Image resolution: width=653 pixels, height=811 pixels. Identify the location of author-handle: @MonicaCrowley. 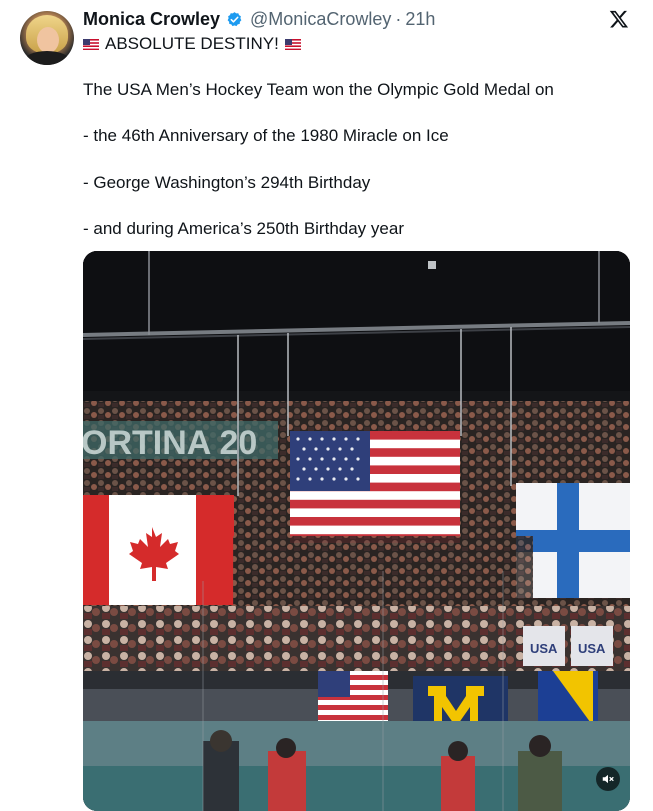
(320, 19).